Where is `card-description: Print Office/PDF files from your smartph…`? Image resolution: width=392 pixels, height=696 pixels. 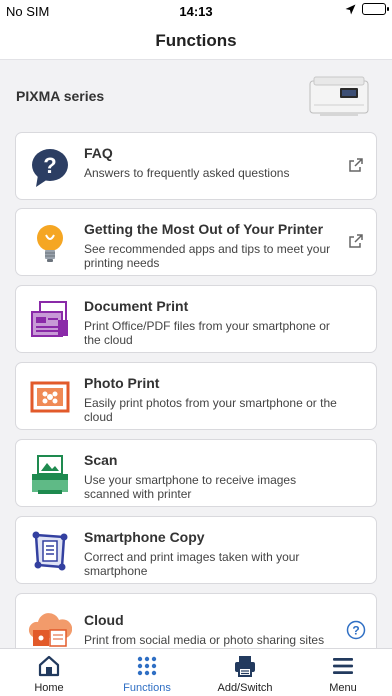 card-description: Print Office/PDF files from your smartph… is located at coordinates (207, 333).